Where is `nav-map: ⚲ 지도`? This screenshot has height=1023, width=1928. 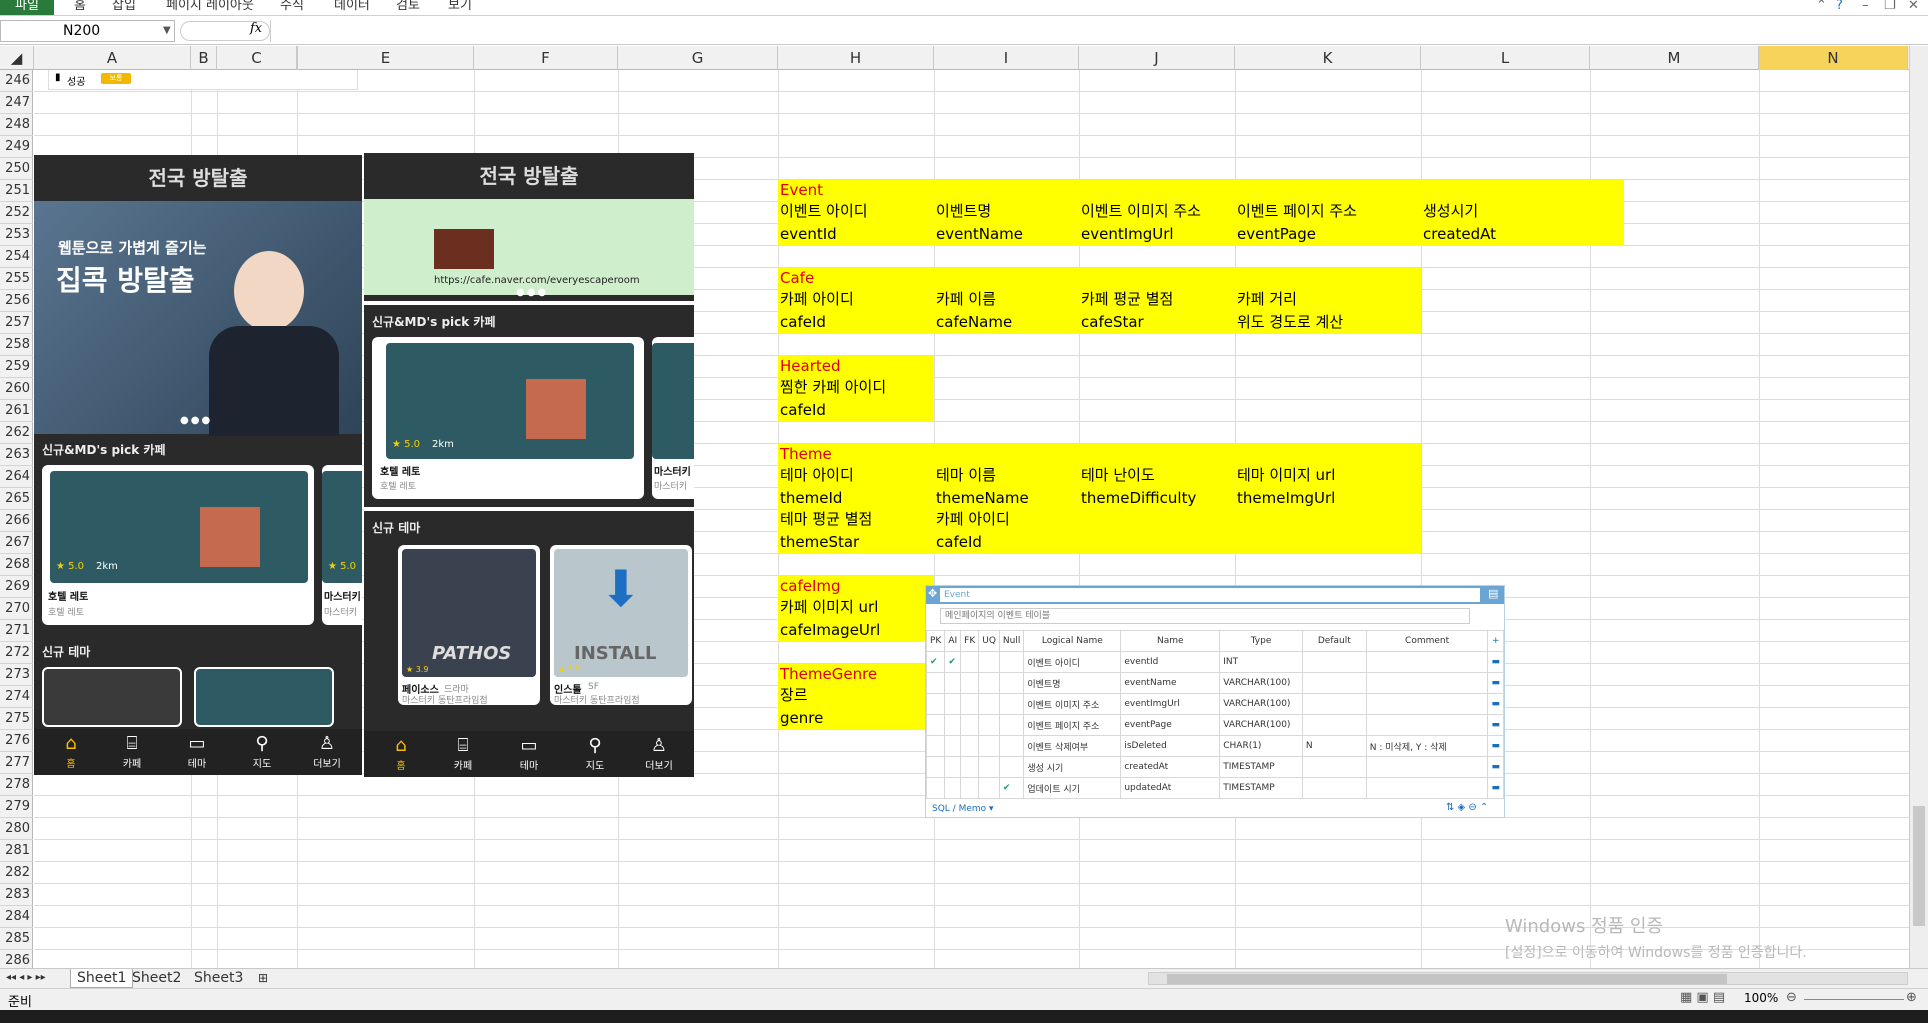 nav-map: ⚲ 지도 is located at coordinates (262, 751).